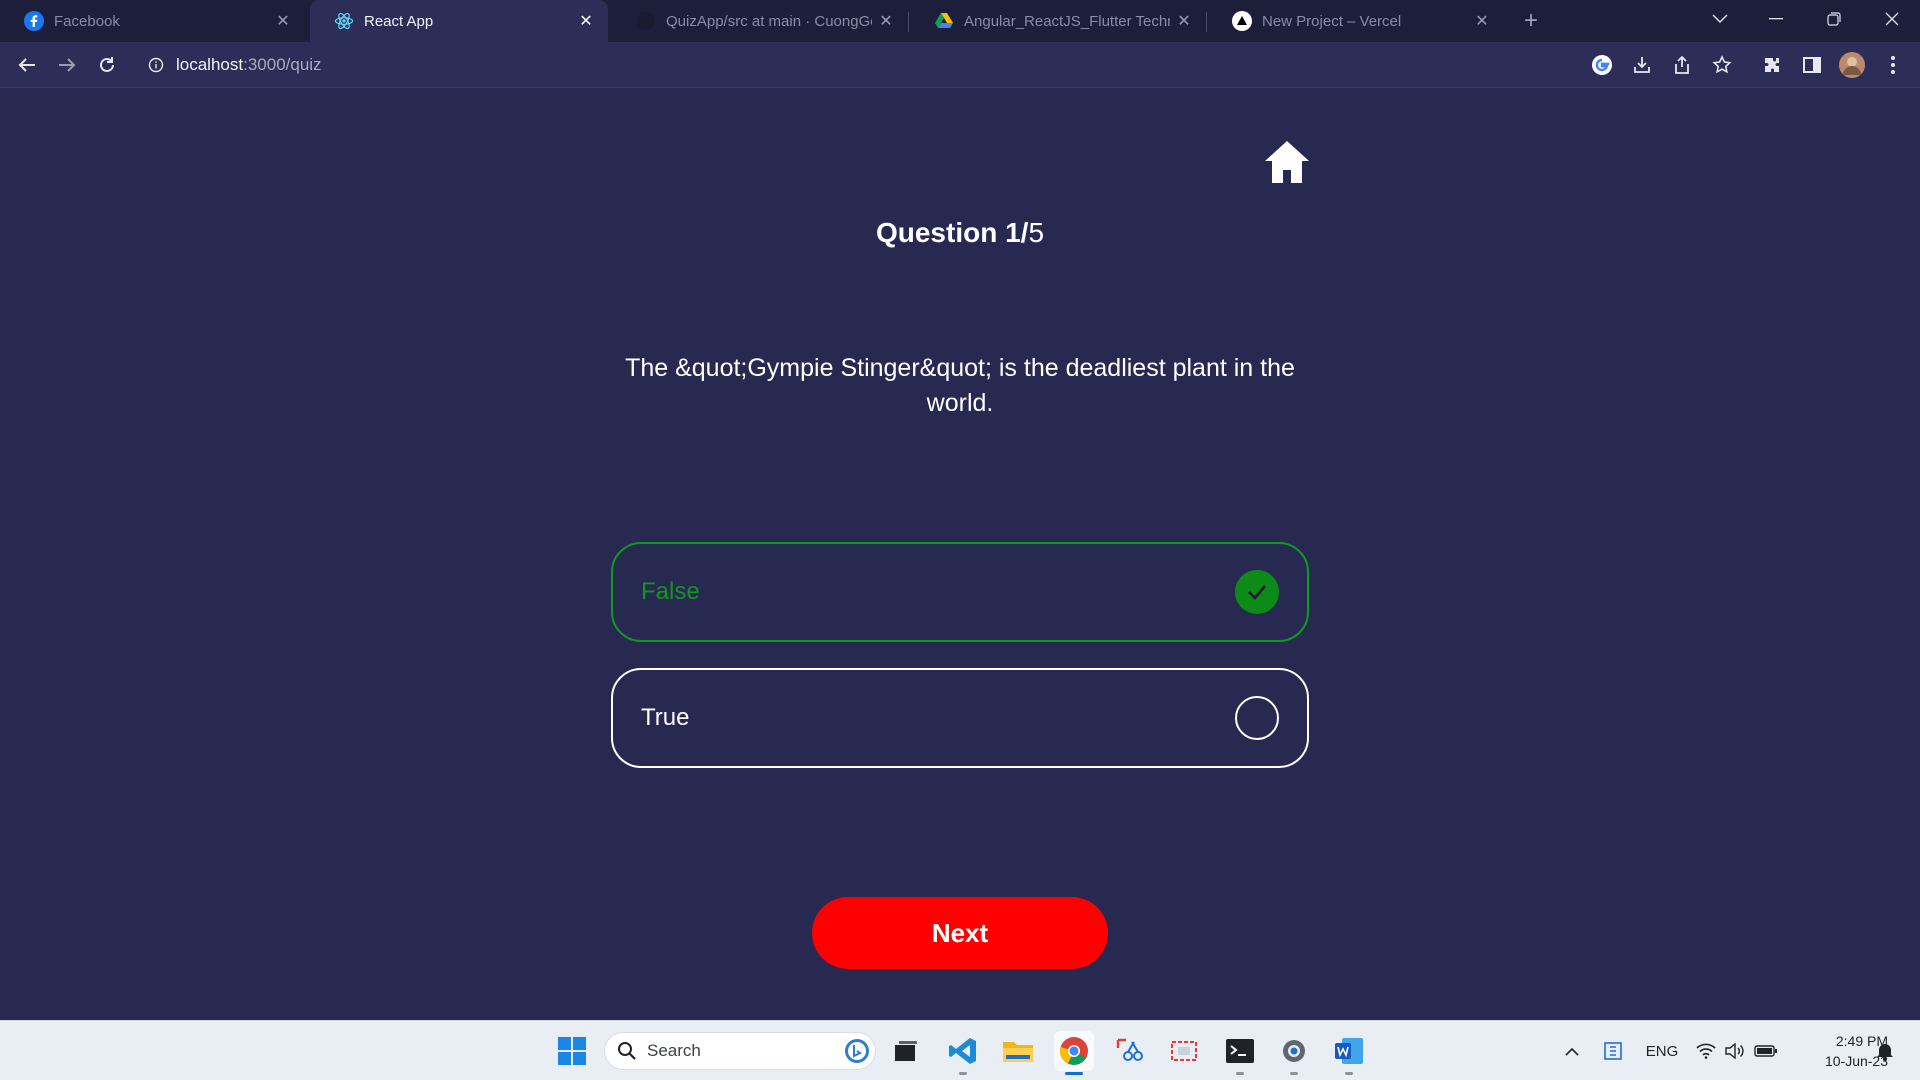  I want to click on restore-button, so click(1834, 19).